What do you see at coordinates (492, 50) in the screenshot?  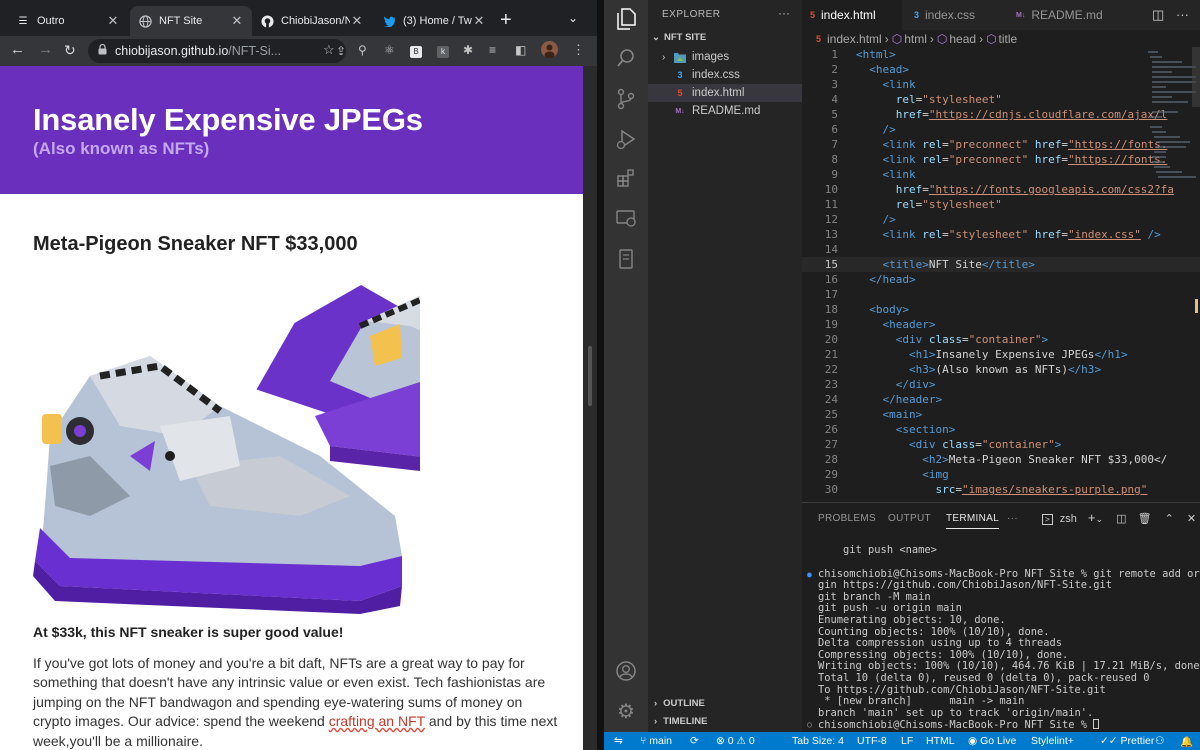 I see `reading-list-icon: ≡` at bounding box center [492, 50].